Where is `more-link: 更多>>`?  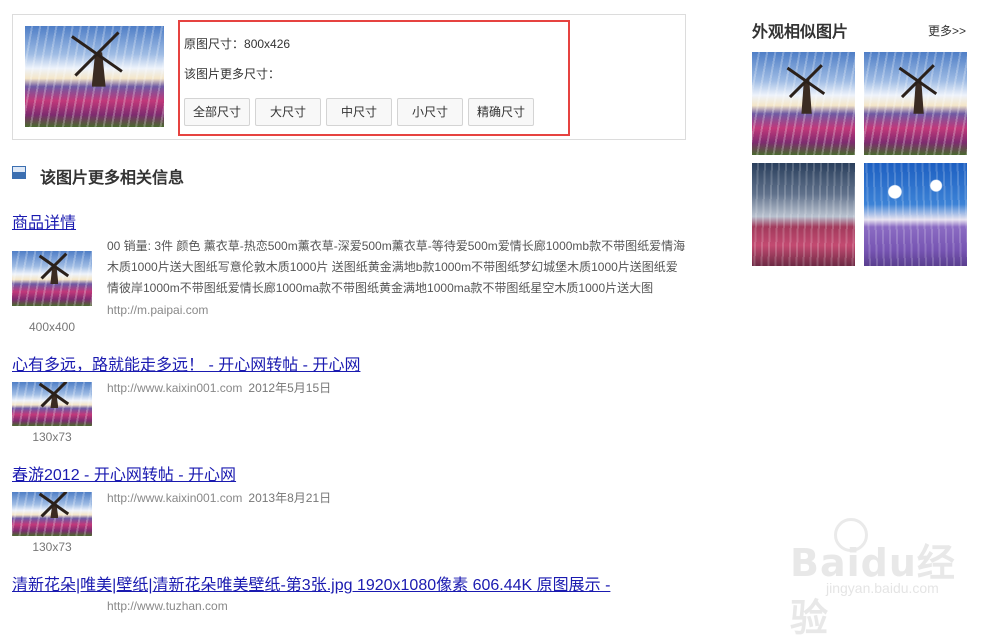 more-link: 更多>> is located at coordinates (947, 30).